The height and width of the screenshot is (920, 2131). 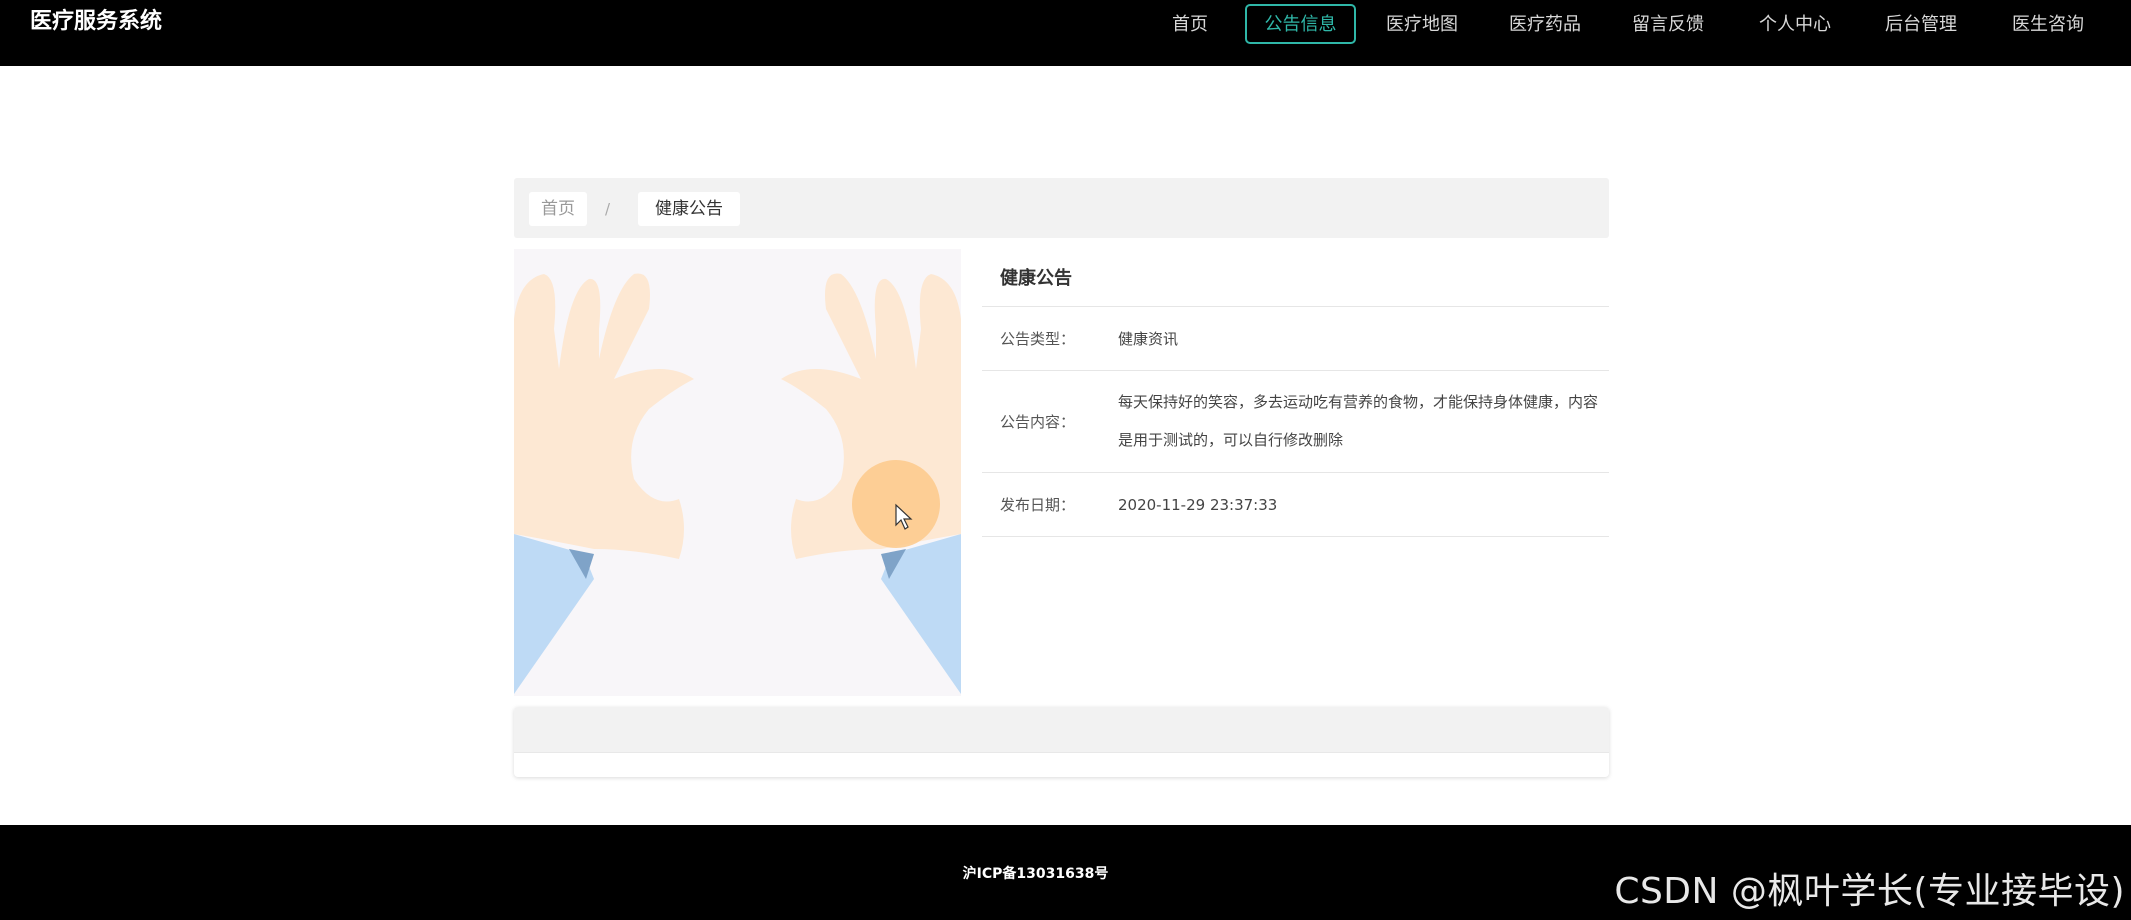 I want to click on csdn-watermark: CSDN @枫叶学长(专业接毕设), so click(x=1869, y=891).